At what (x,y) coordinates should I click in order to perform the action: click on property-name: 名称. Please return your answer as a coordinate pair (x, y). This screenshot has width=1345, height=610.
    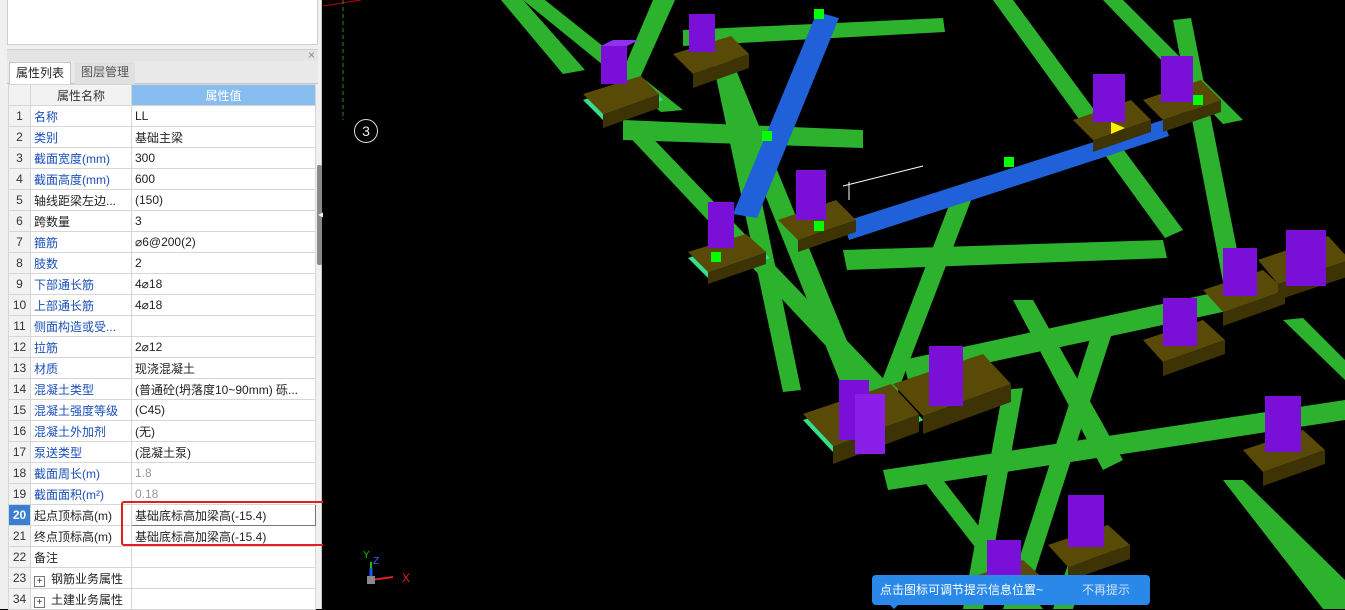
    Looking at the image, I should click on (81, 116).